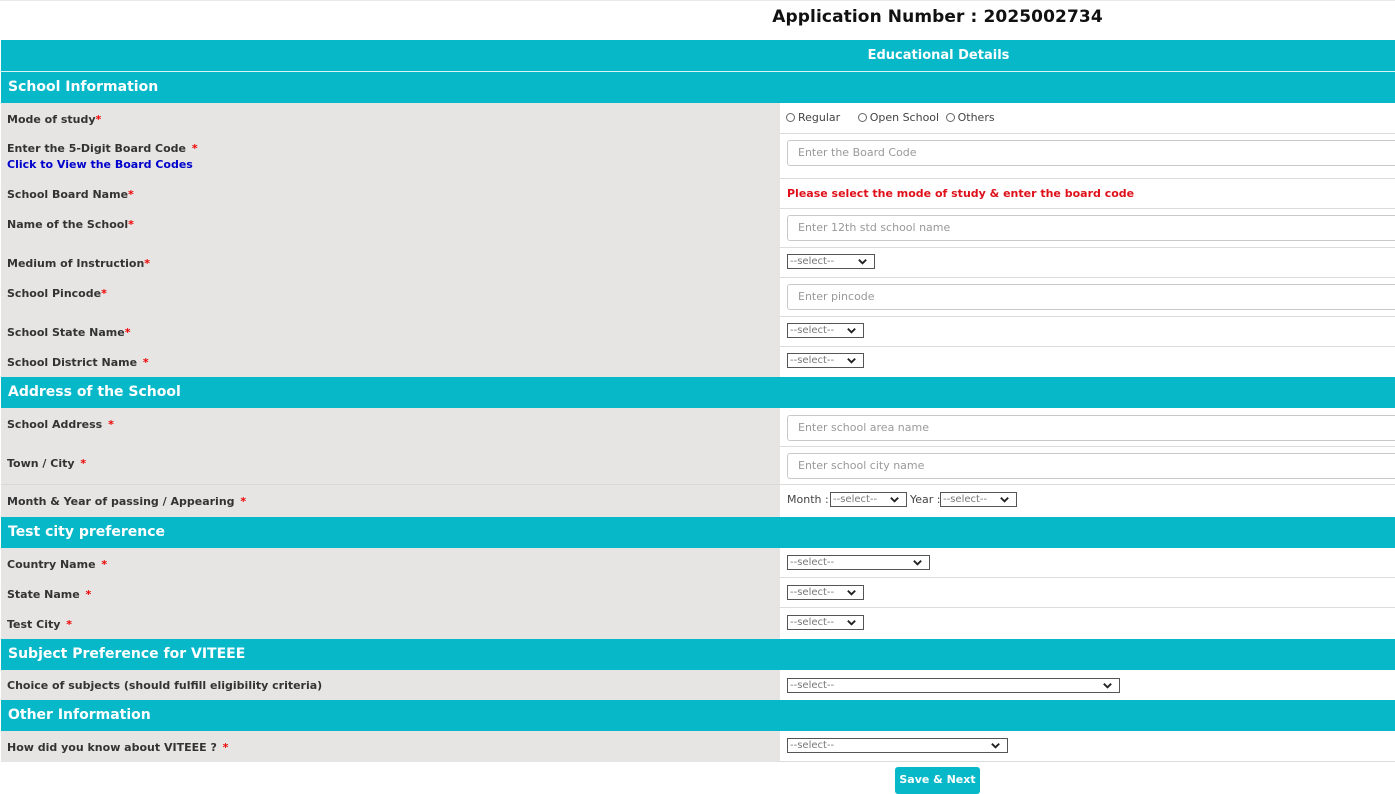 The image size is (1395, 794). Describe the element at coordinates (831, 261) in the screenshot. I see `medium-select: --select--` at that location.